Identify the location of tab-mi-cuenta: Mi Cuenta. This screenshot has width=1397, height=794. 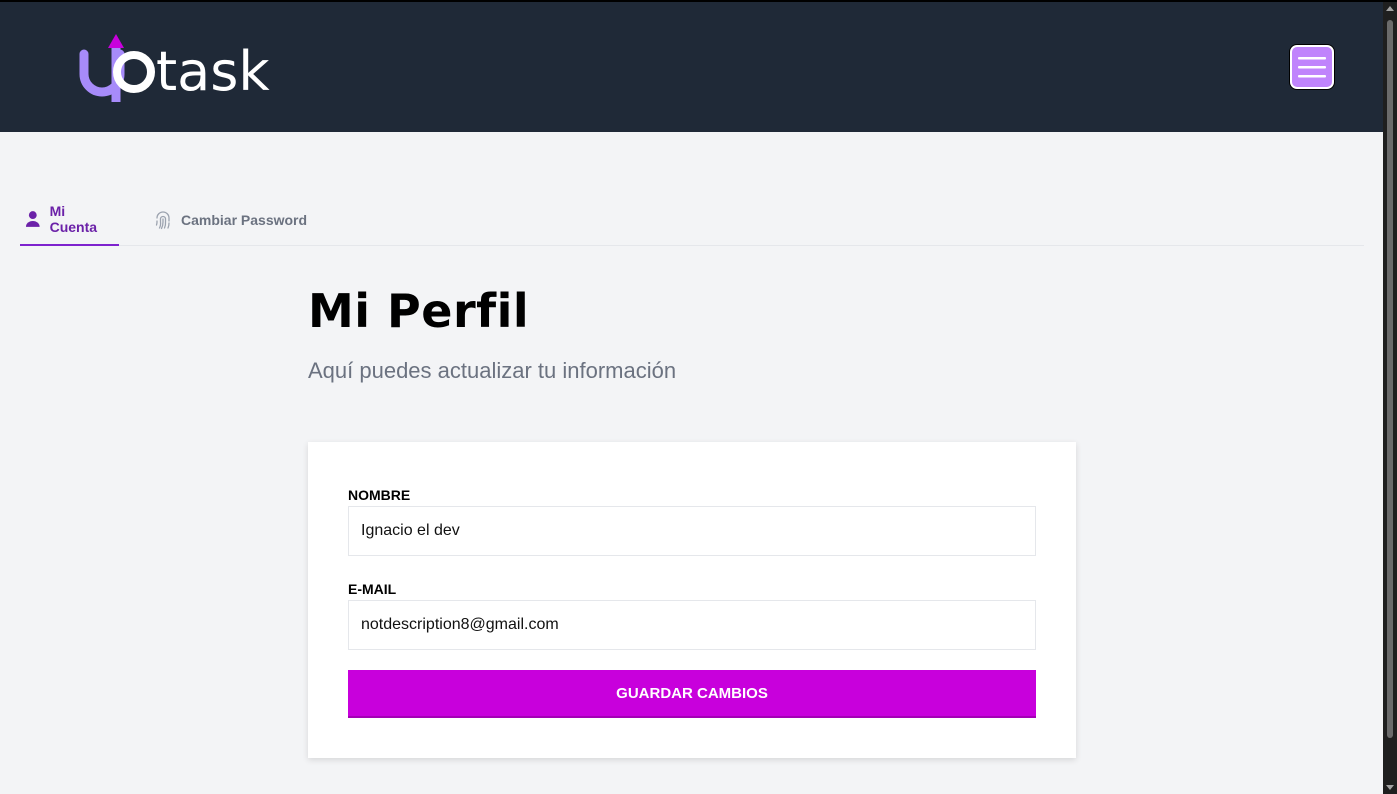
(69, 220).